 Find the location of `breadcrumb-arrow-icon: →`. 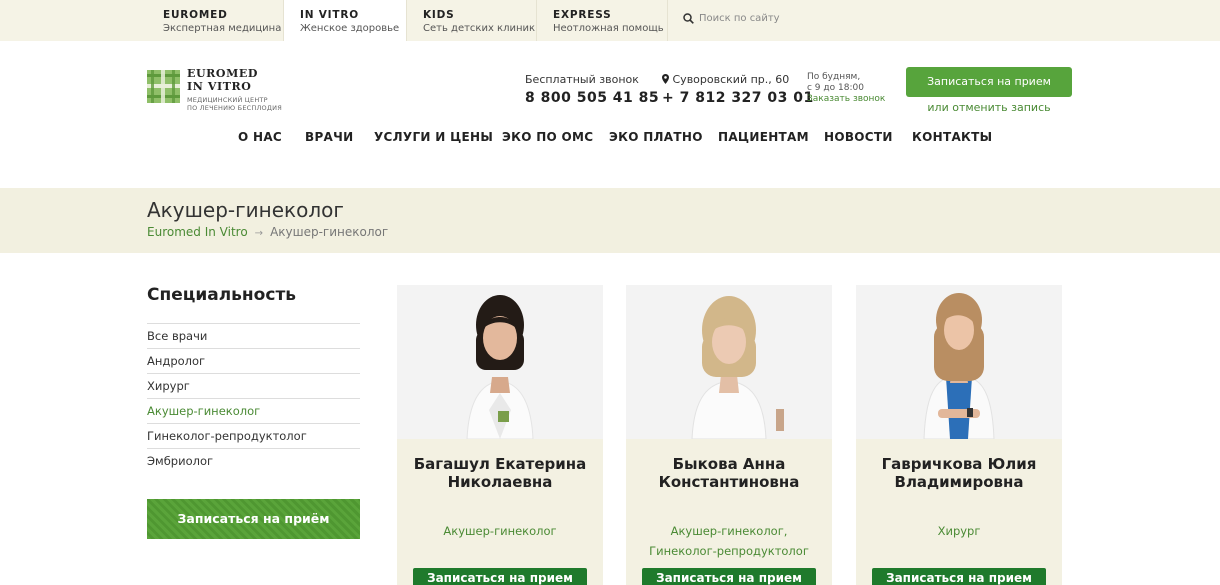

breadcrumb-arrow-icon: → is located at coordinates (259, 233).